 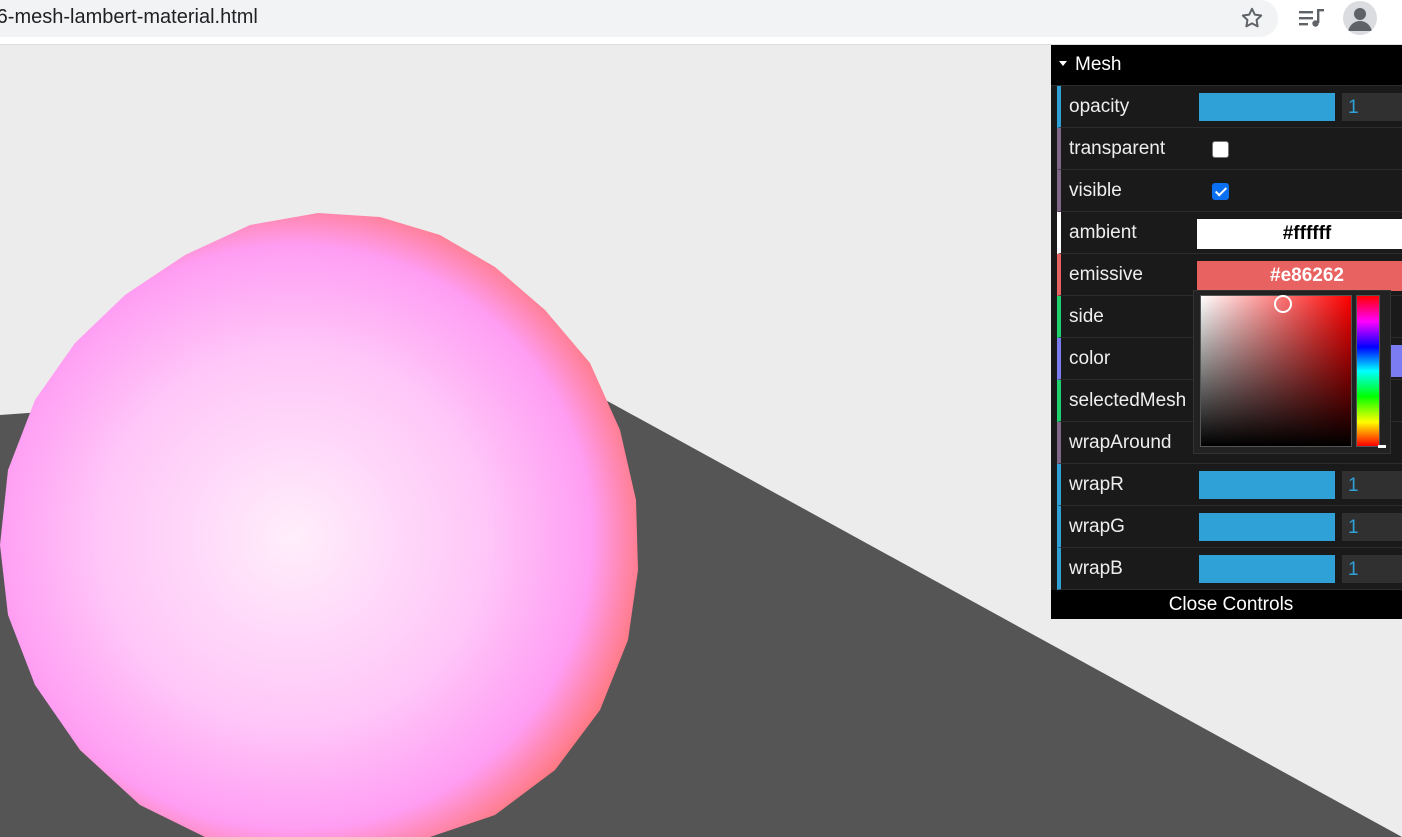 I want to click on media-control-icon, so click(x=1312, y=18).